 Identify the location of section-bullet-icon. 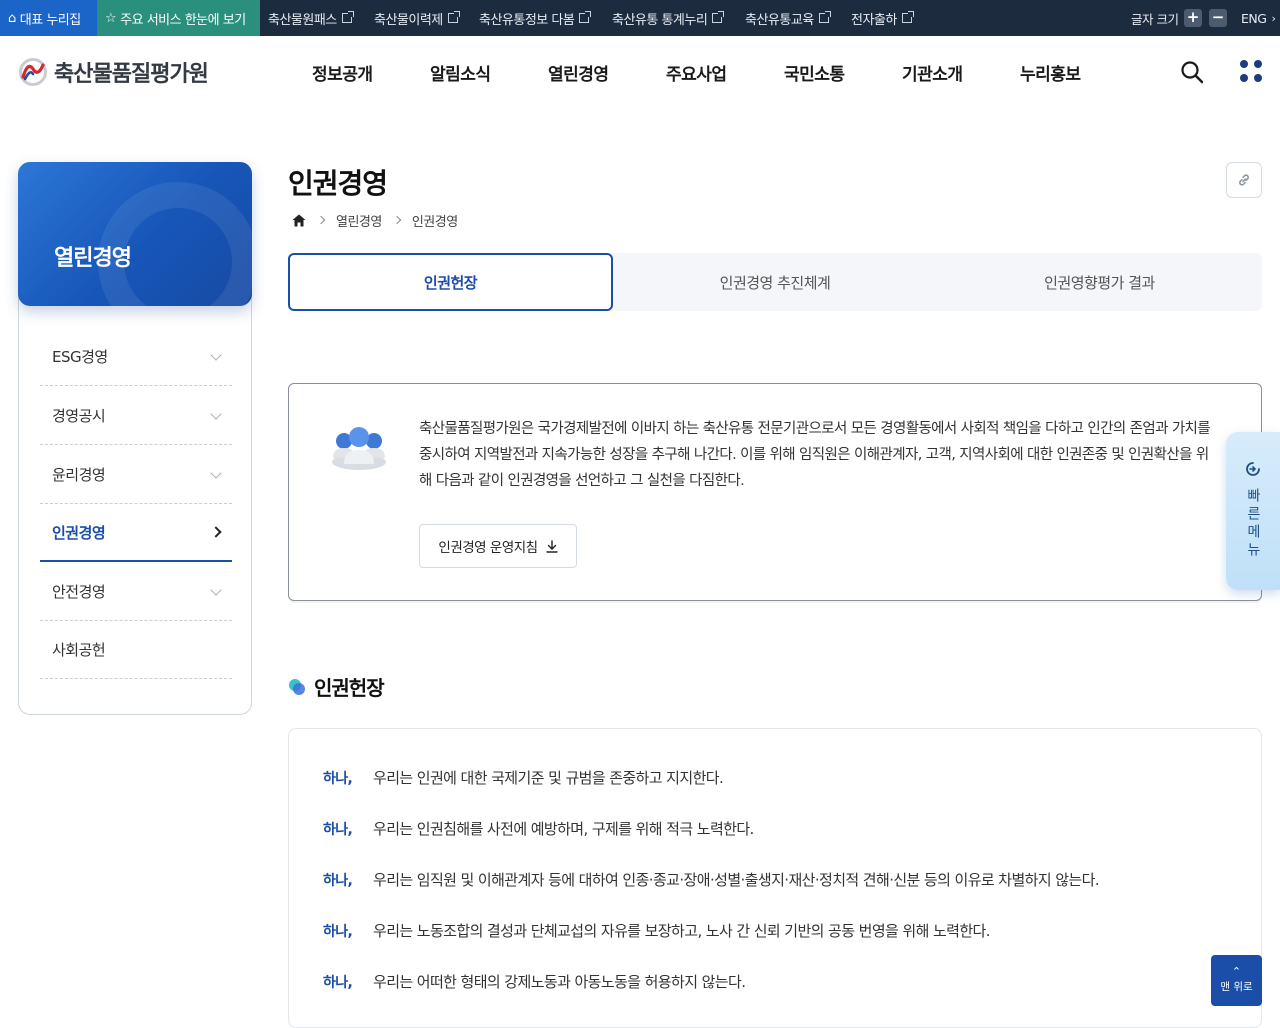
(297, 686).